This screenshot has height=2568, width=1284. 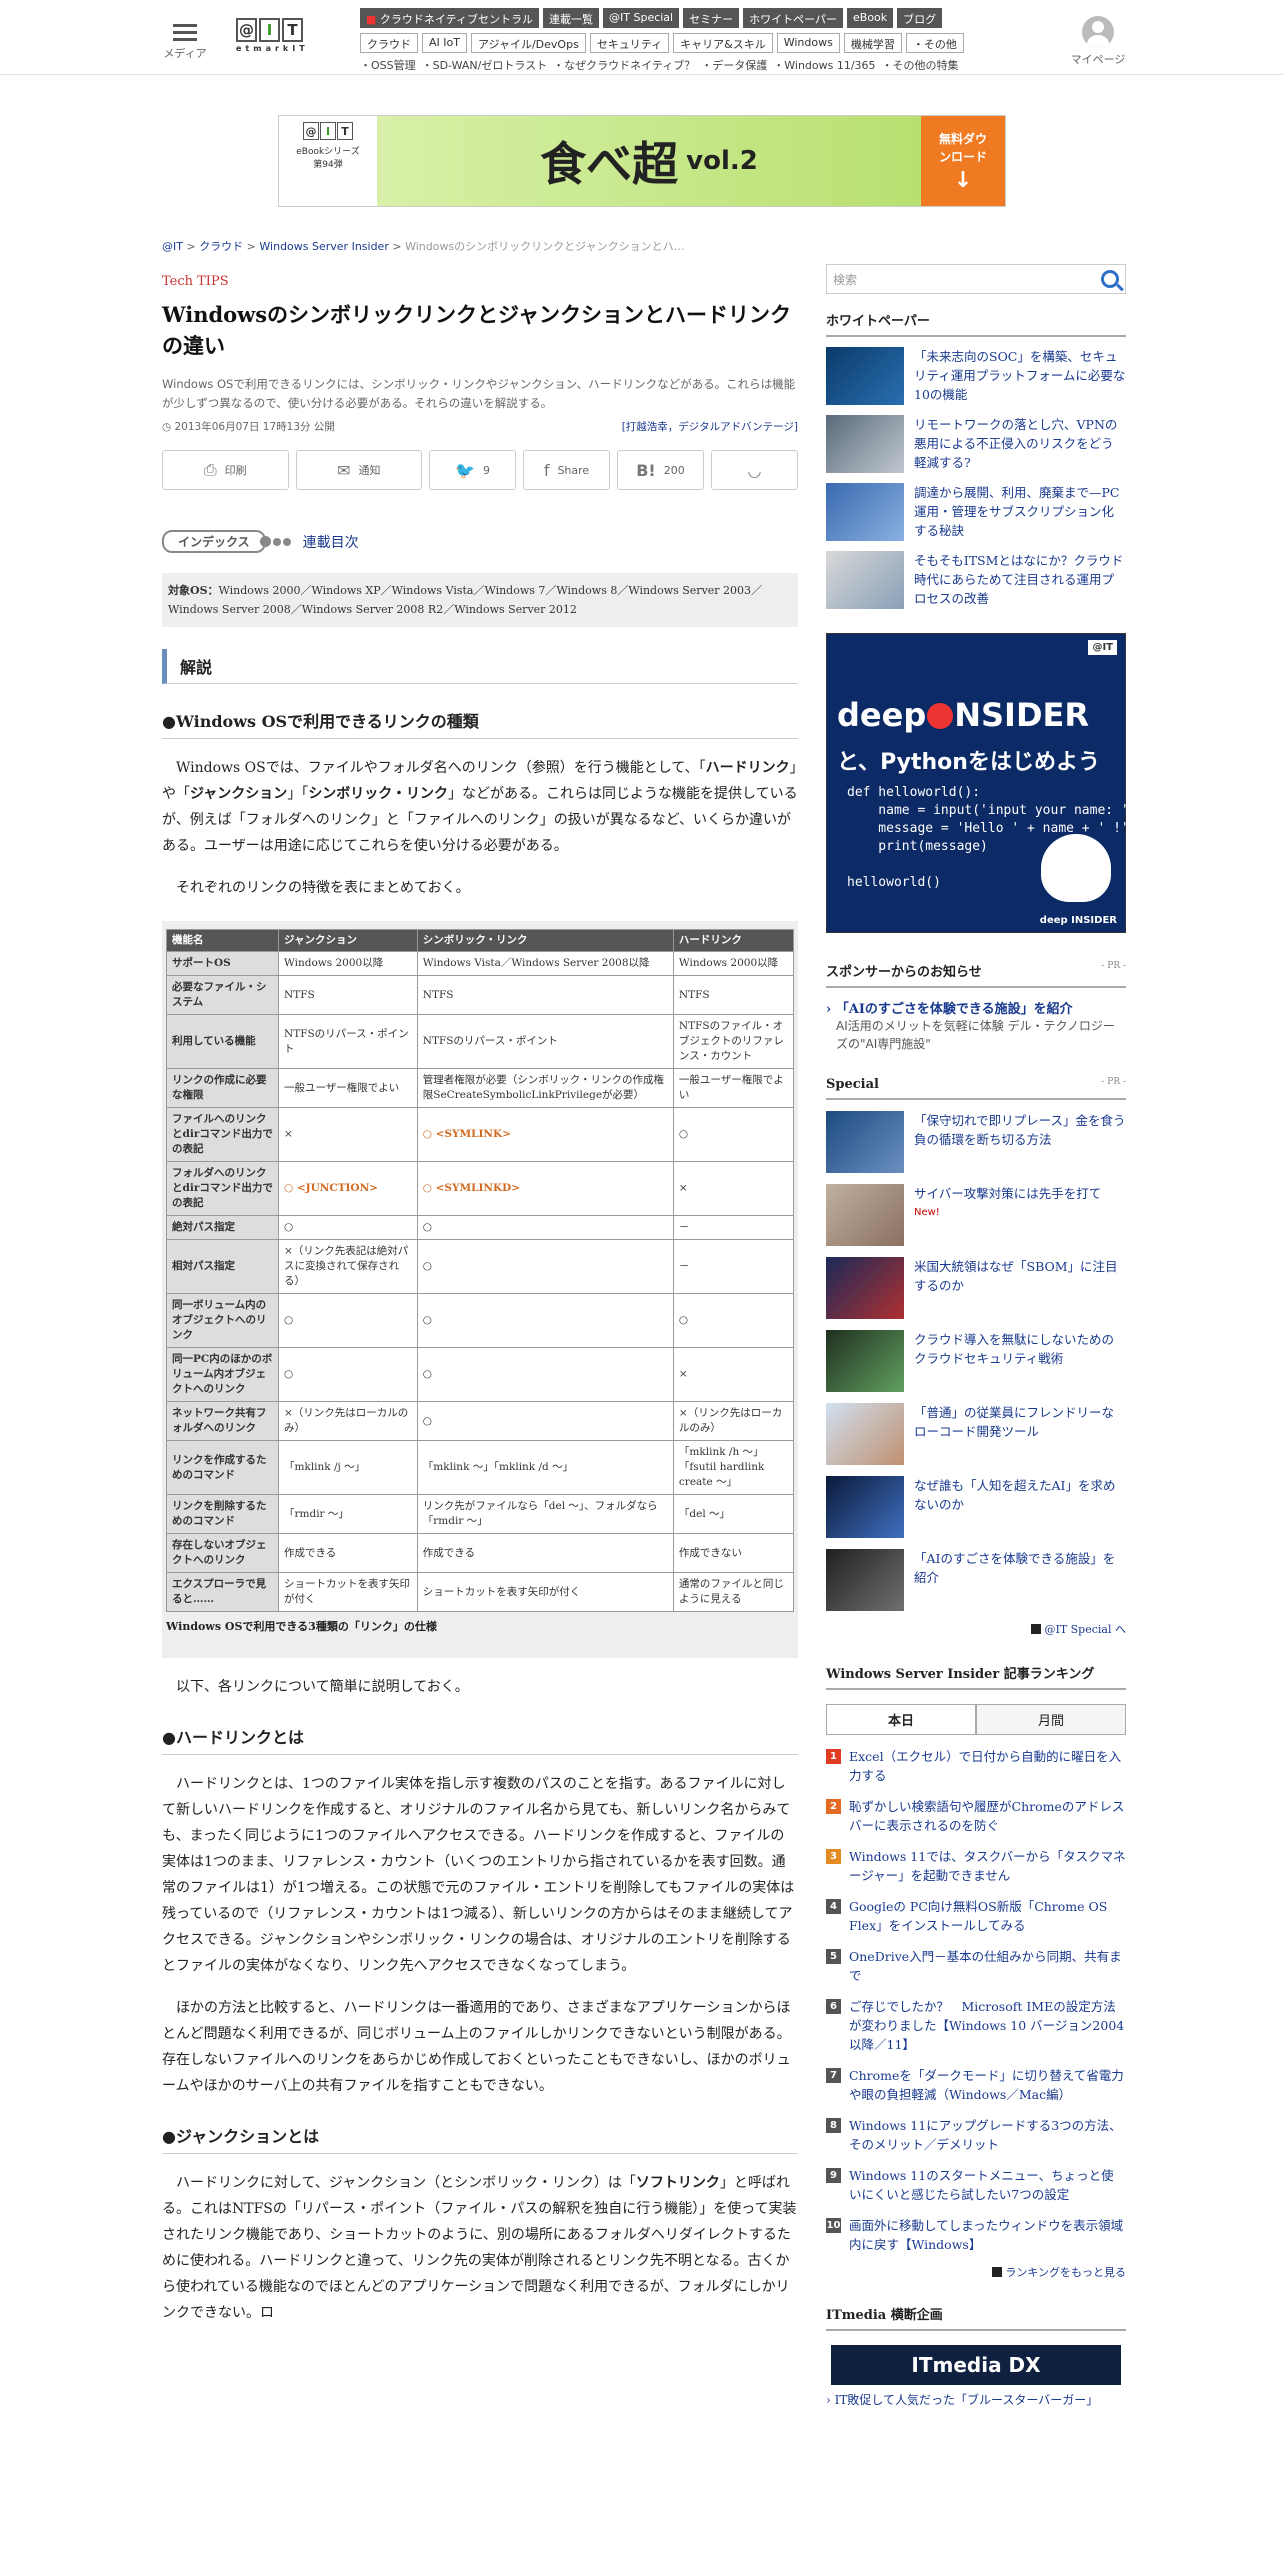 I want to click on nav-primary-item: ■ クラウドネイティブセントラル, so click(x=450, y=18).